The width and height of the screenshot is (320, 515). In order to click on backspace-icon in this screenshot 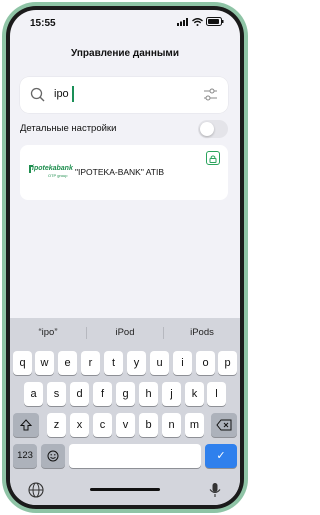, I will do `click(224, 425)`.